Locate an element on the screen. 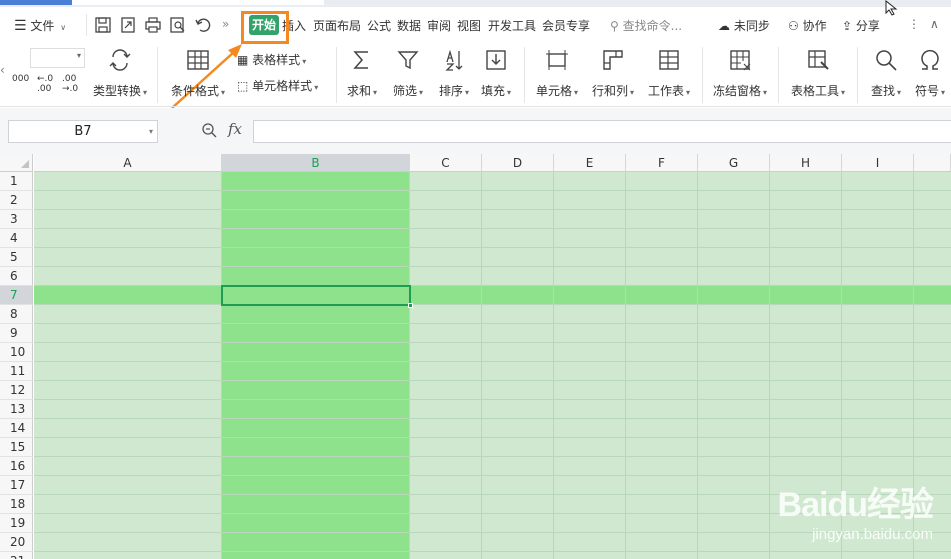  tab-insert: 插入 is located at coordinates (294, 25).